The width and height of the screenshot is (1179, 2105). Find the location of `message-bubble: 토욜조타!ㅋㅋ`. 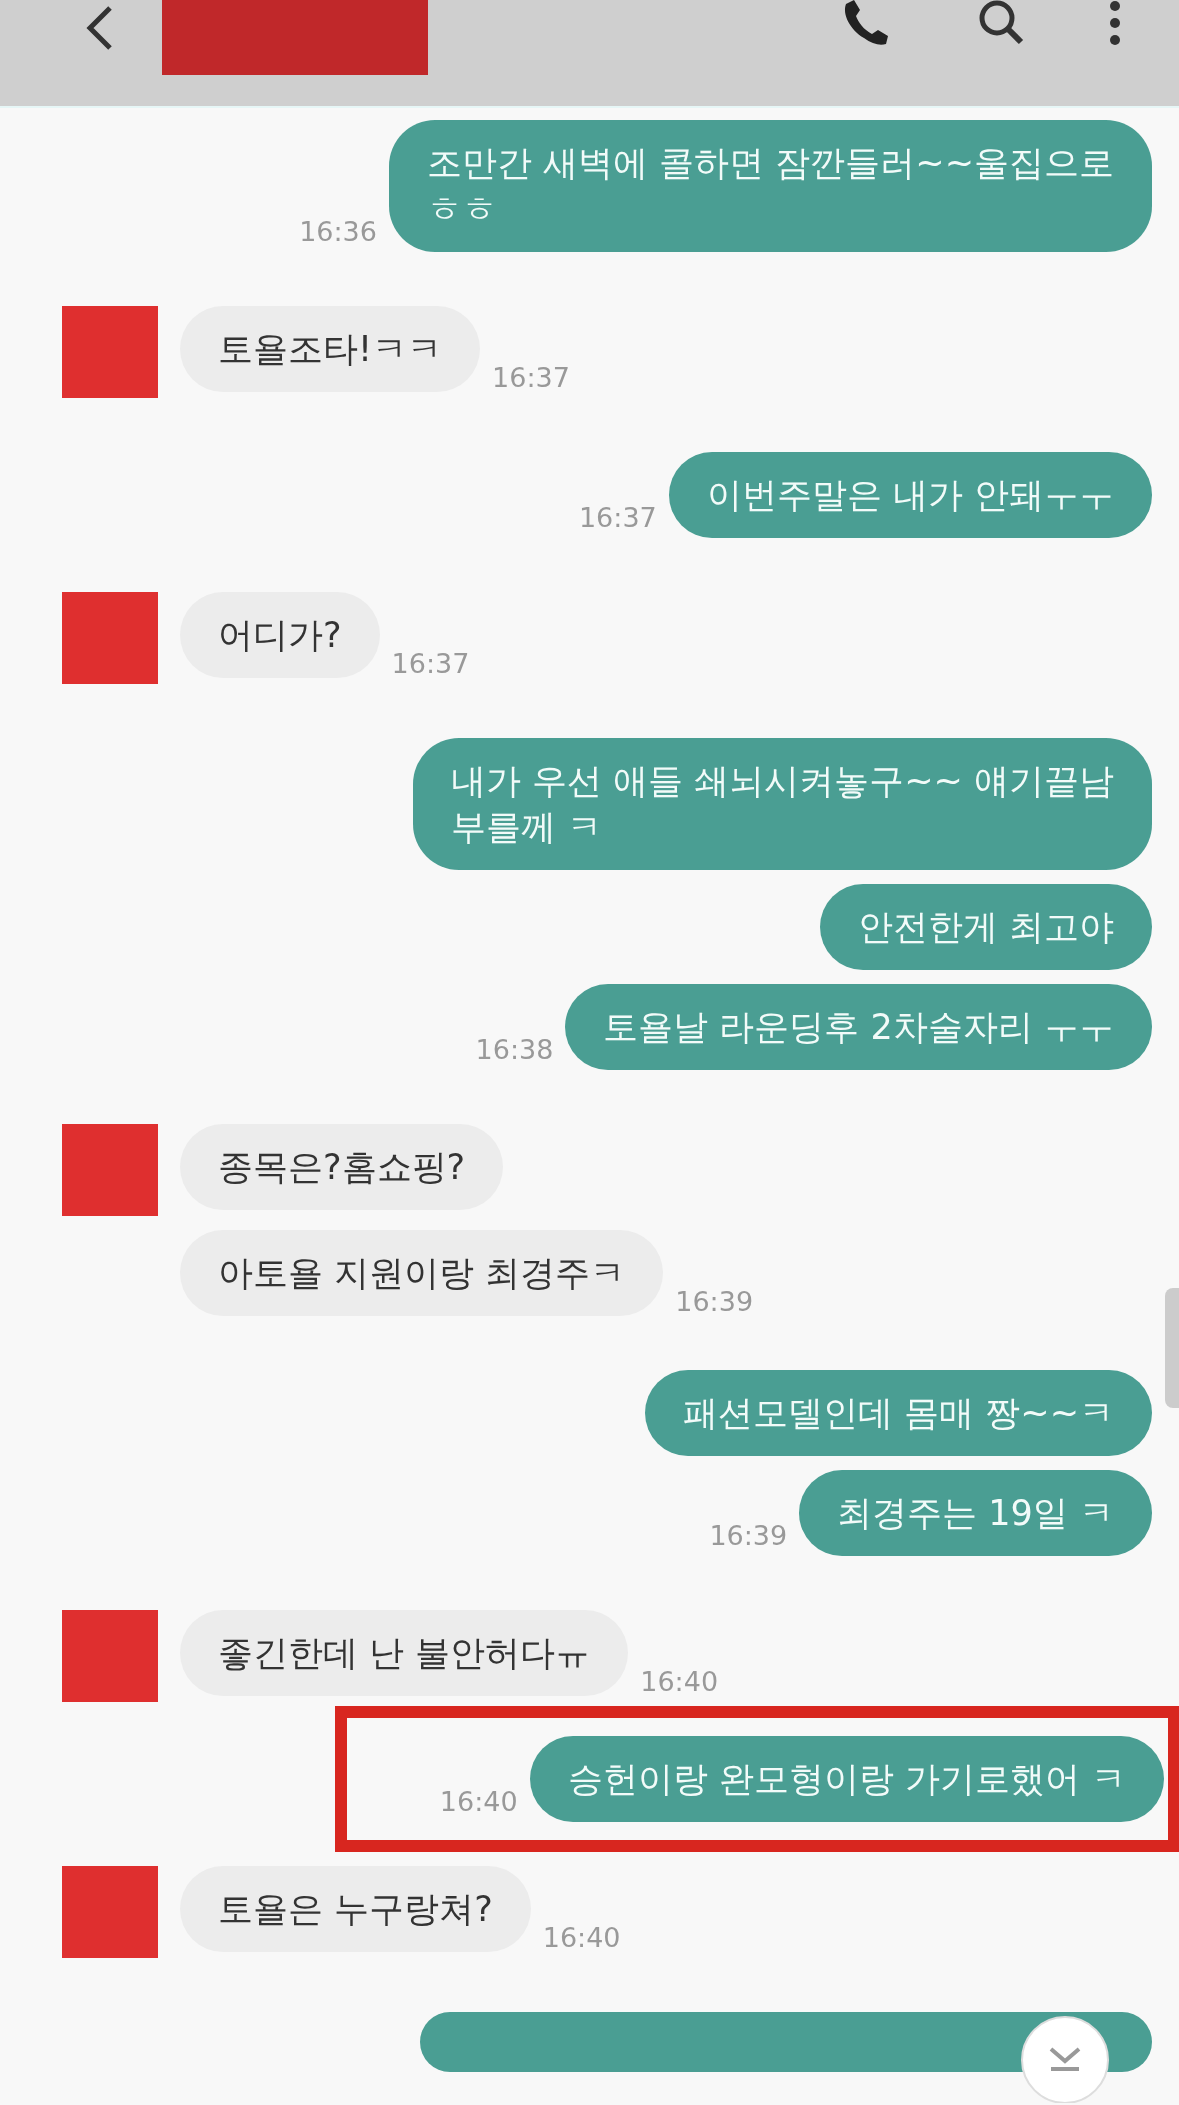

message-bubble: 토욜조타!ㅋㅋ is located at coordinates (330, 349).